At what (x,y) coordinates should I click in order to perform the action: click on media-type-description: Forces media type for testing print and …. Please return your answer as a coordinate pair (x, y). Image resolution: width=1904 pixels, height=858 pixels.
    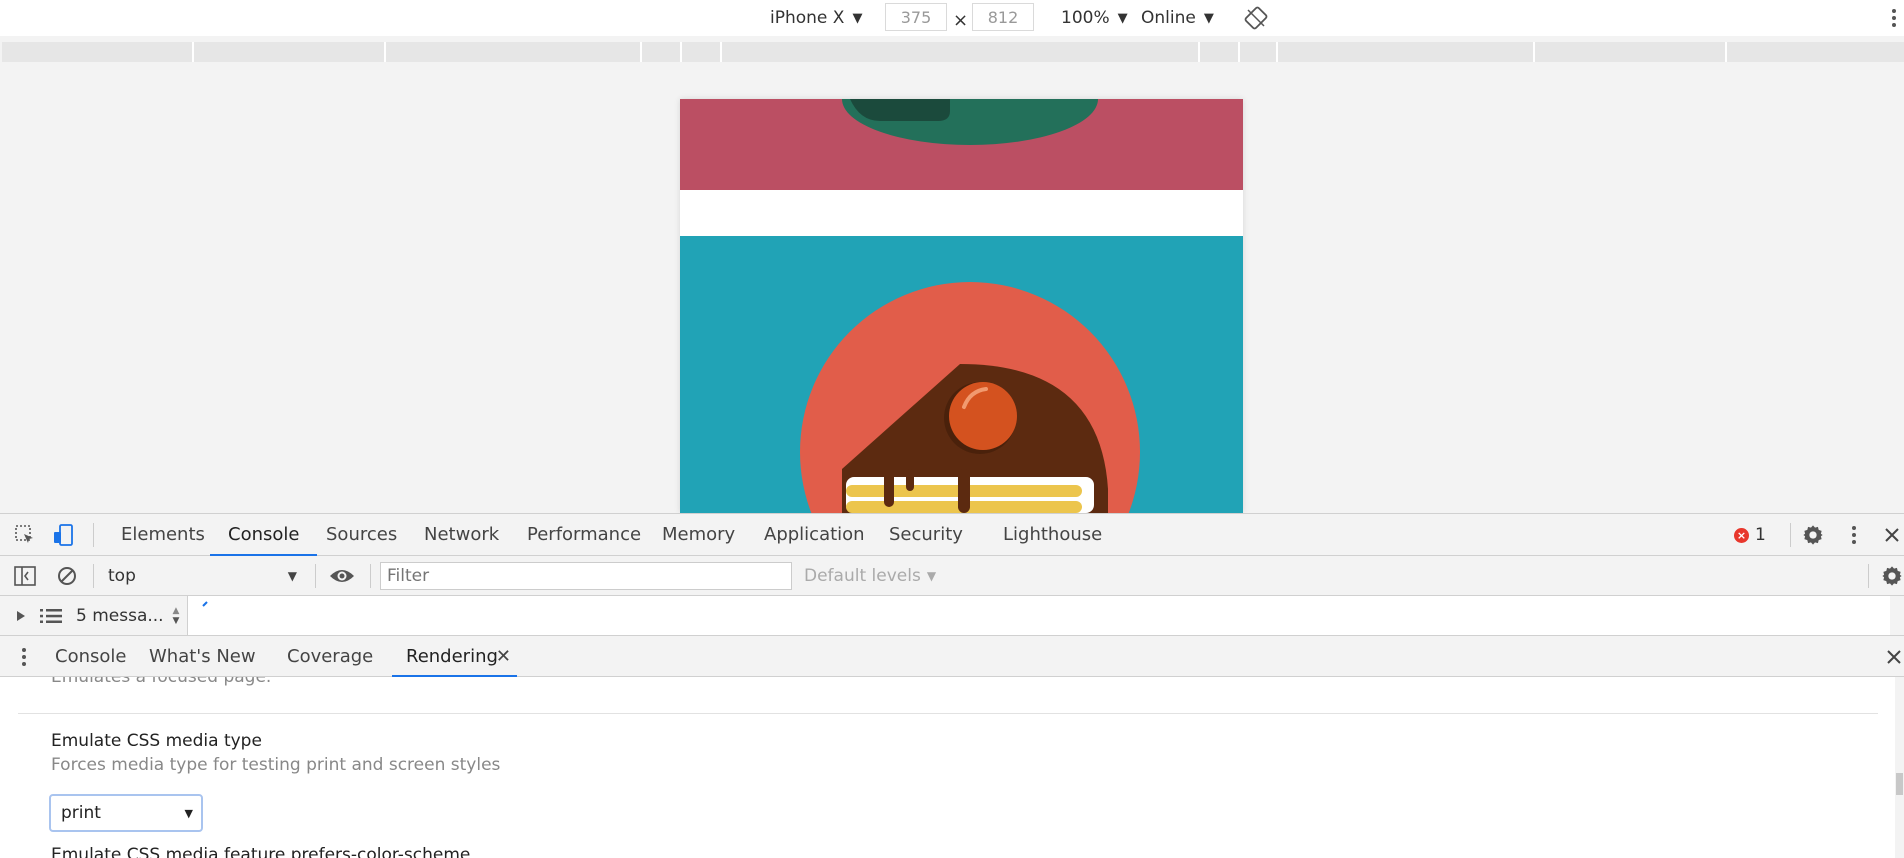
    Looking at the image, I should click on (276, 765).